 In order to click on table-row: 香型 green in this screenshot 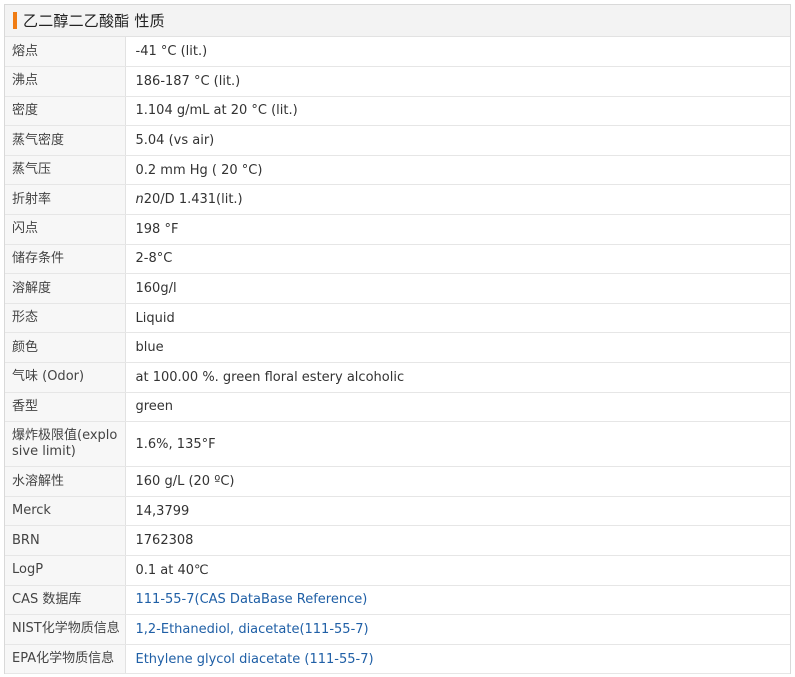, I will do `click(397, 407)`.